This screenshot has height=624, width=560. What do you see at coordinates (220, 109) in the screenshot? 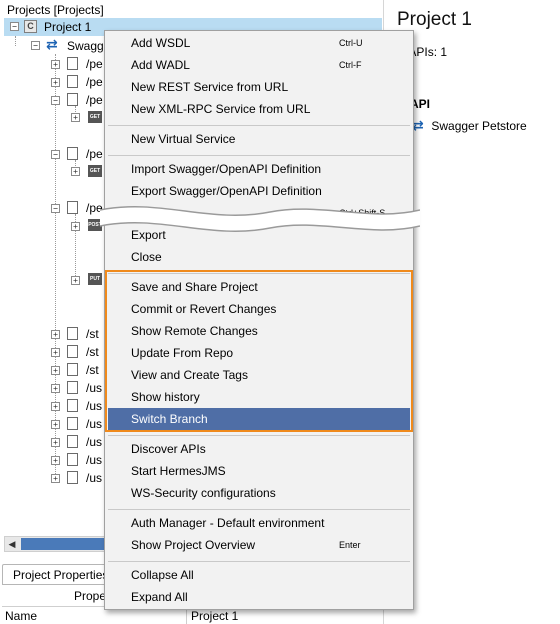
I see `menu-item-new-xmlrpc-service: New XML-RPC Service from URL` at bounding box center [220, 109].